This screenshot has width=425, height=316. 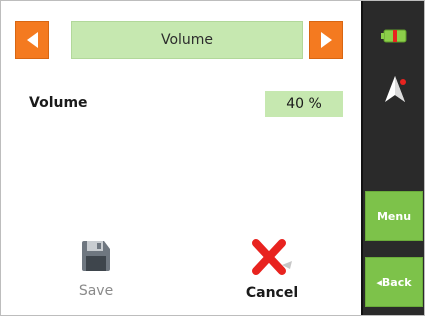 I want to click on chevron-right-icon, so click(x=326, y=40).